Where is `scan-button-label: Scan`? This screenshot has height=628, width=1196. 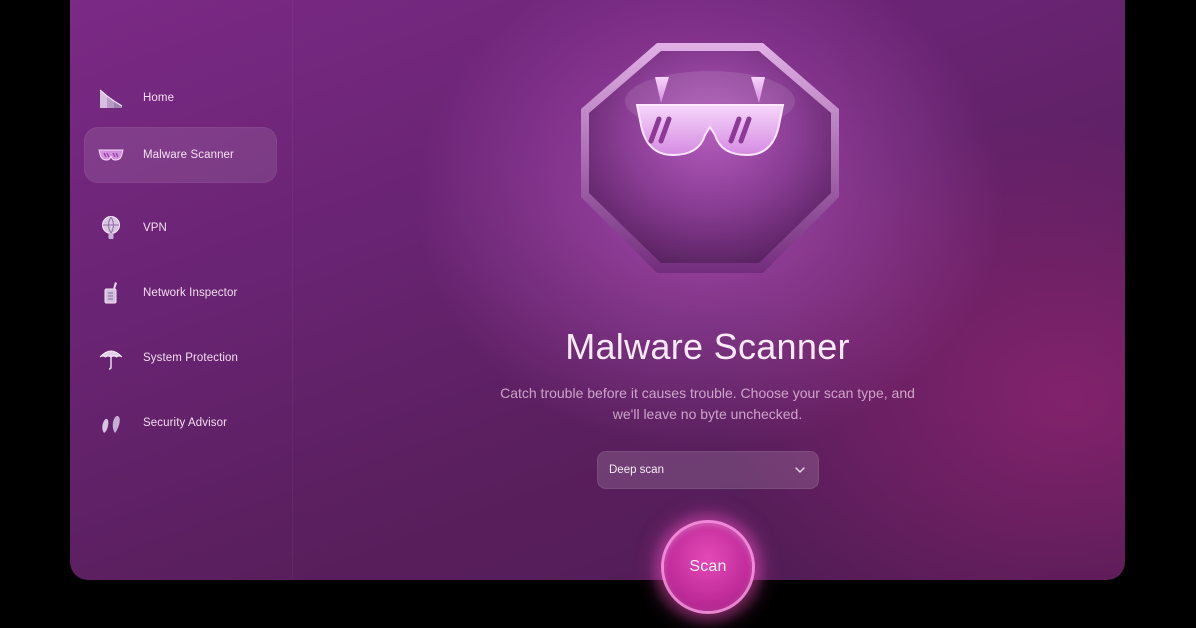
scan-button-label: Scan is located at coordinates (708, 566).